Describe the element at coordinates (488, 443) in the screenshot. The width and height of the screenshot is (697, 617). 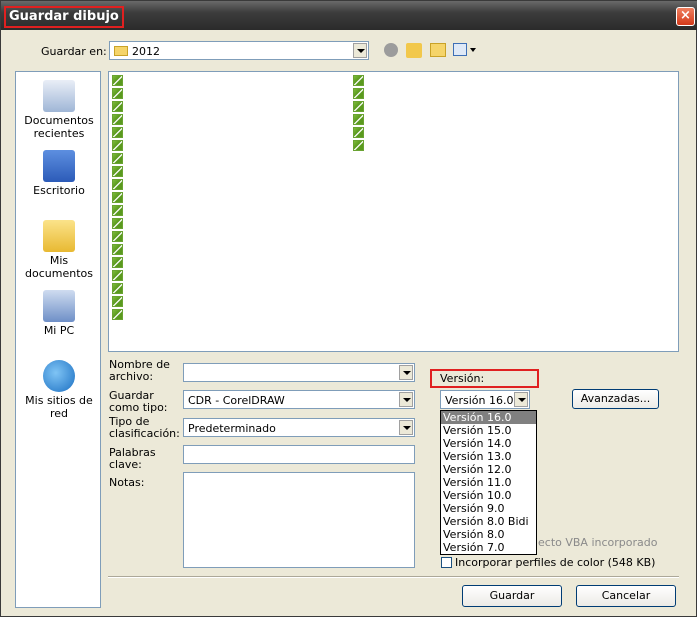
I see `version-option: Versión 14.0` at that location.